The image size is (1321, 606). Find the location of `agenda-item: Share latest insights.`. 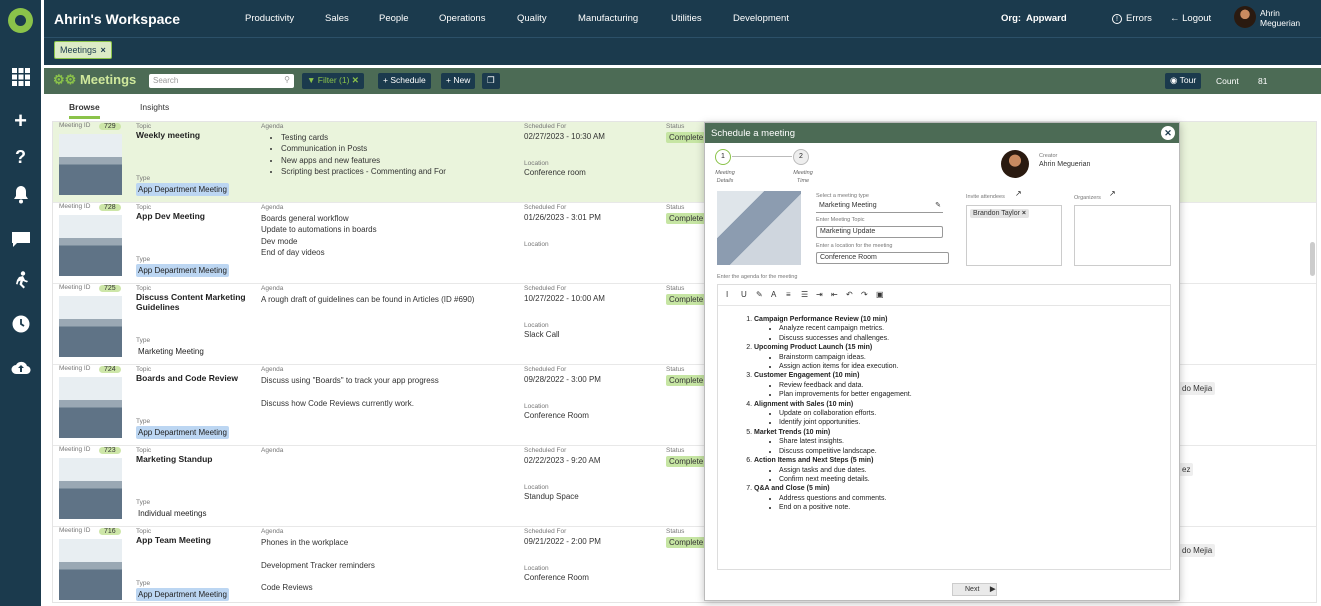

agenda-item: Share latest insights. is located at coordinates (968, 441).